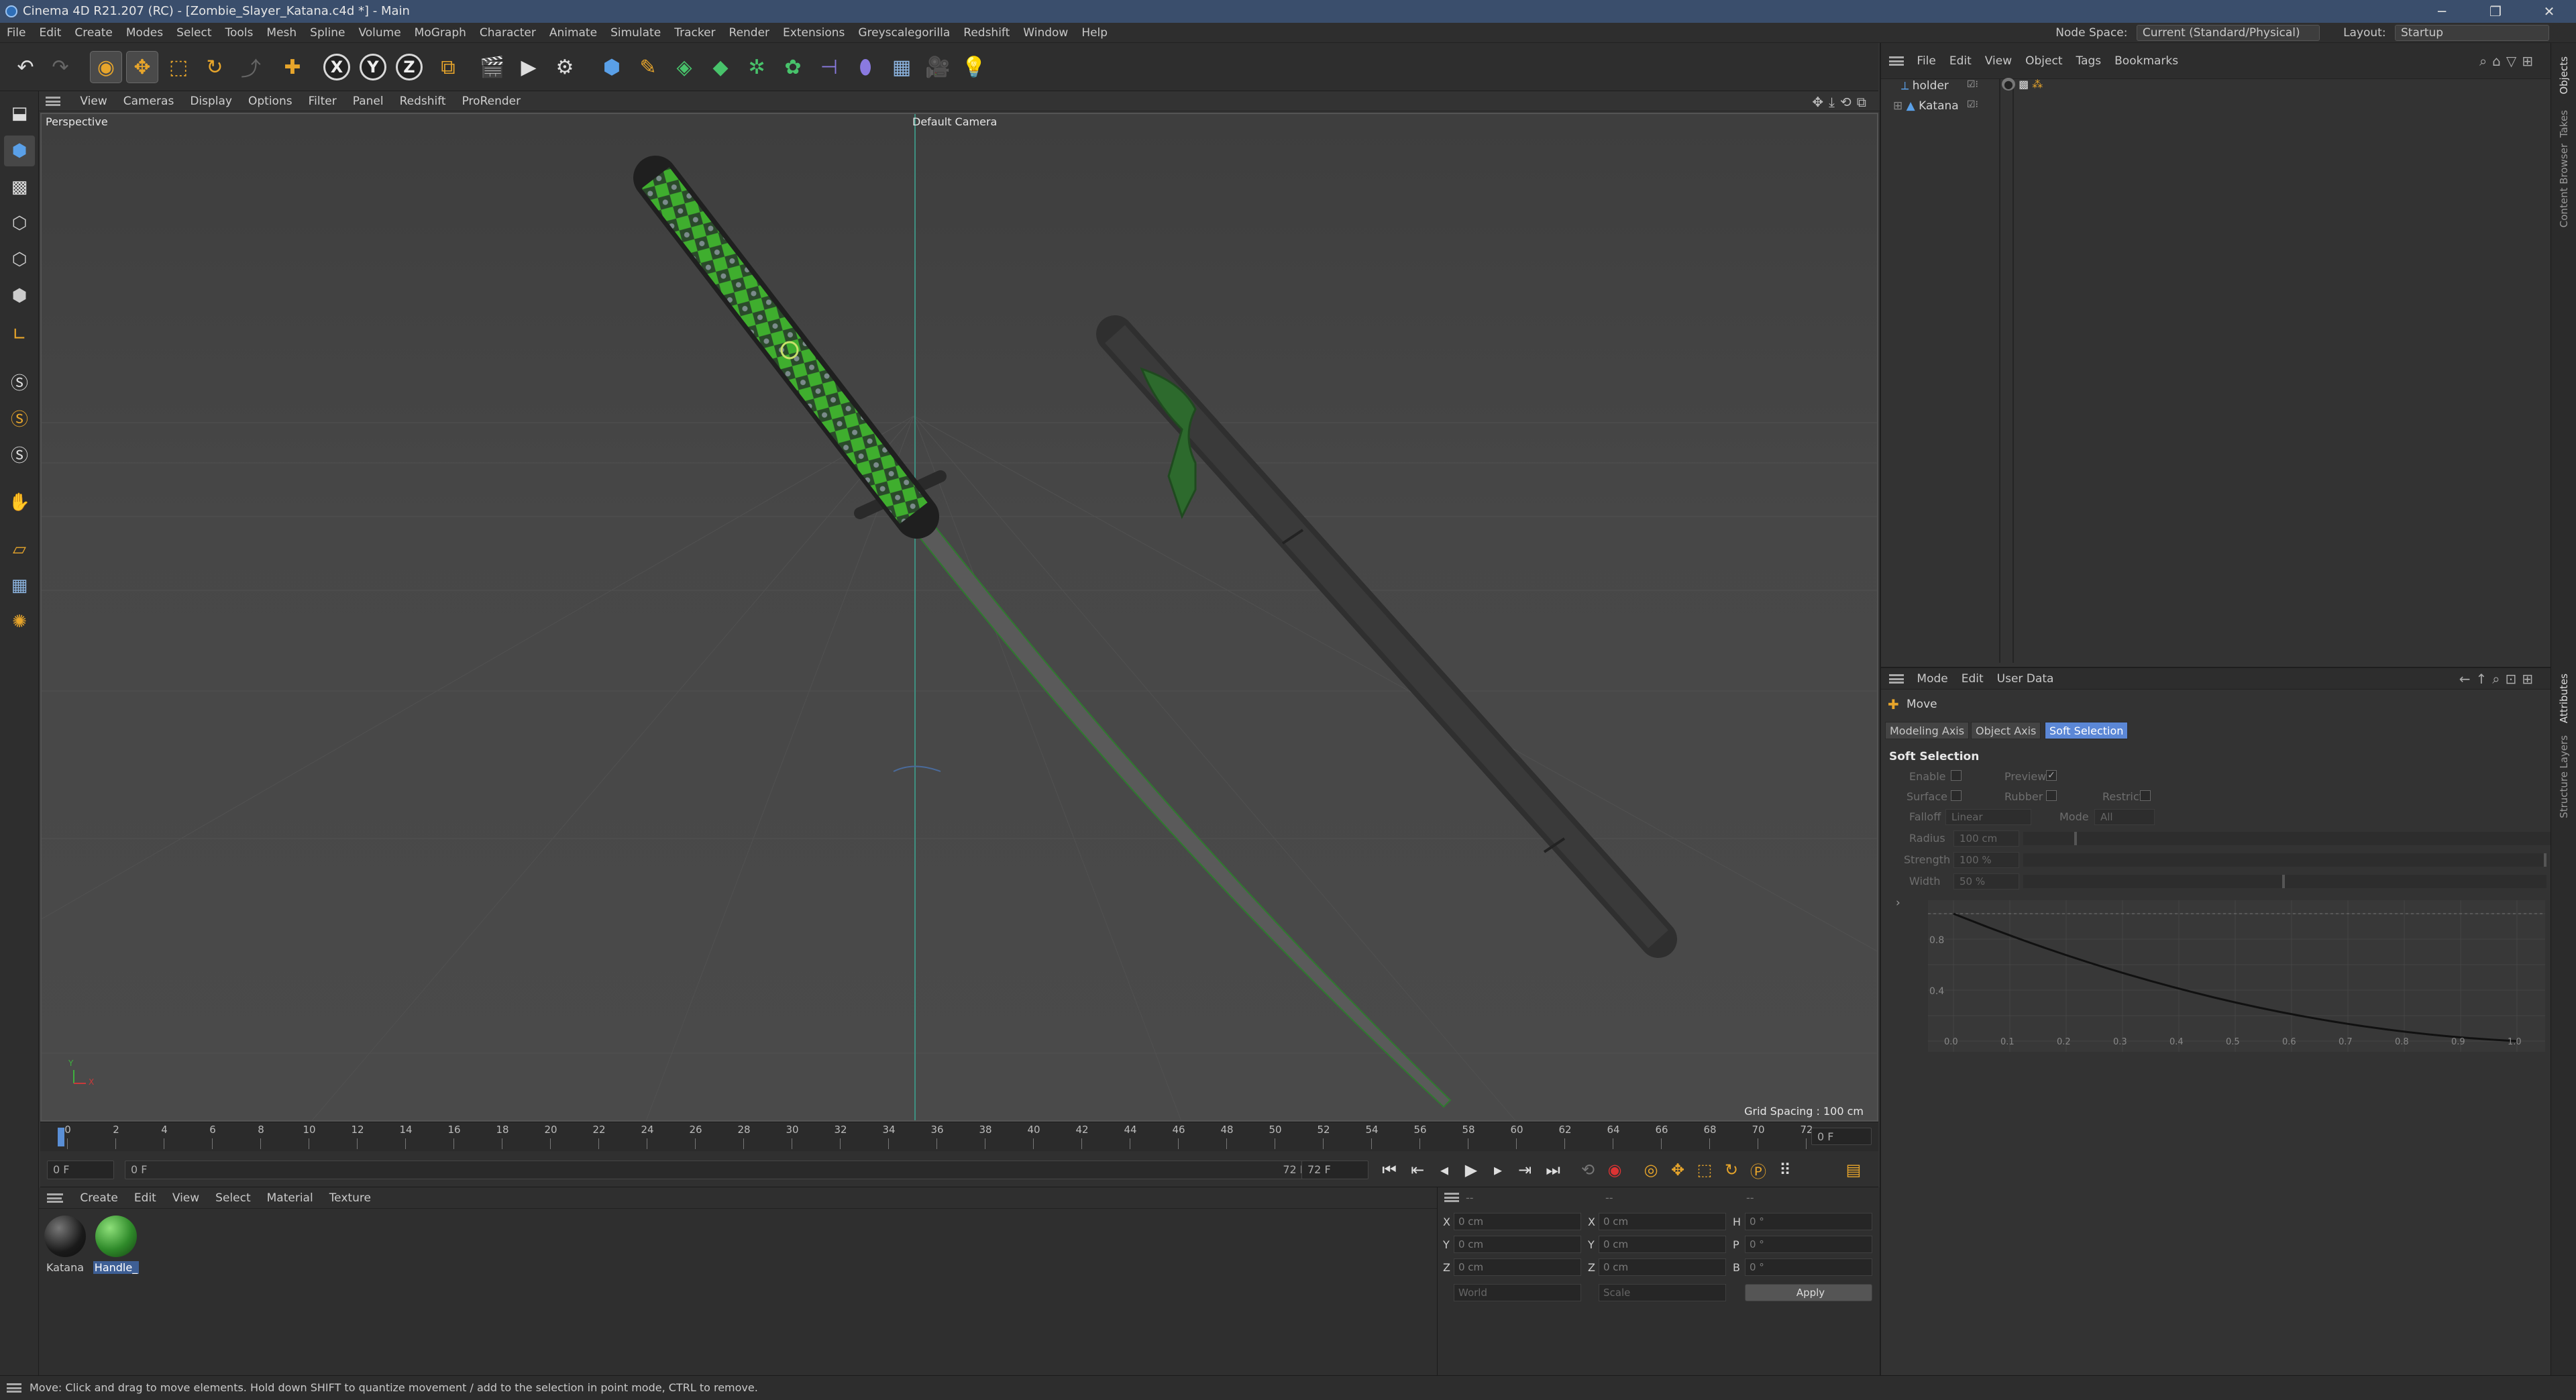 Image resolution: width=2576 pixels, height=1400 pixels. Describe the element at coordinates (684, 67) in the screenshot. I see `subdivision-icon: ◈` at that location.